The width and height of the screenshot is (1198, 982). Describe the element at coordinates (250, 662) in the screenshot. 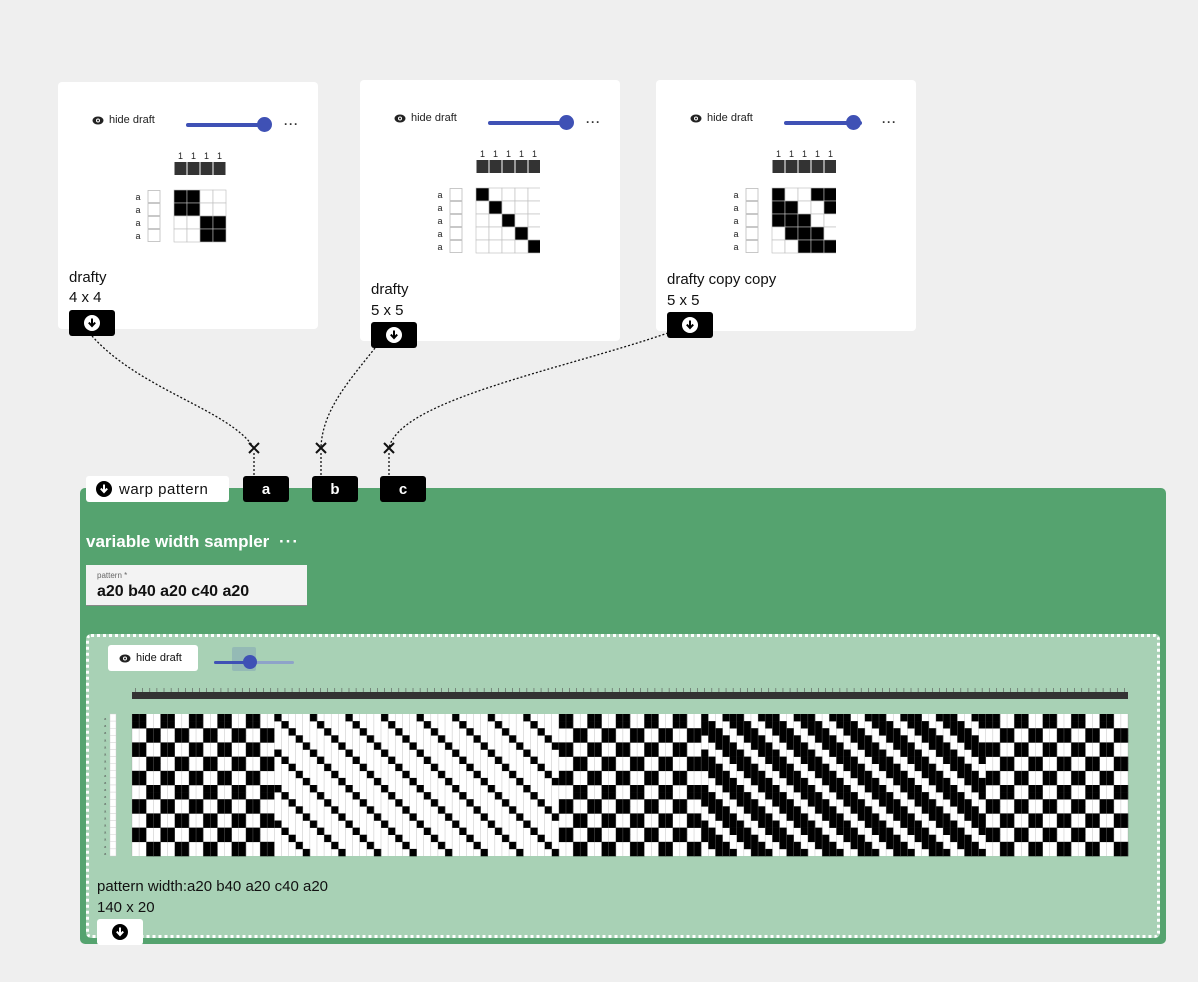

I see `preview-zoom-slider-thumb` at that location.